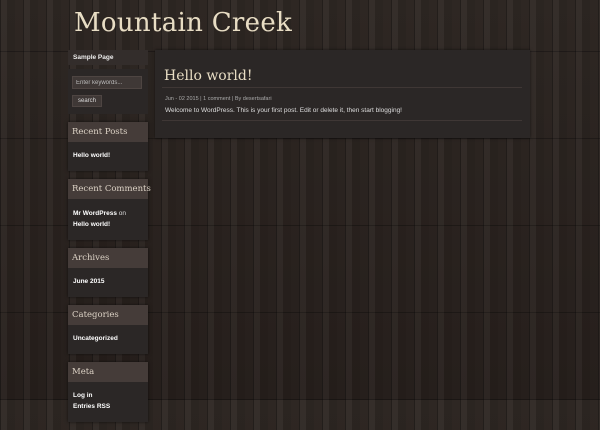 Image resolution: width=600 pixels, height=430 pixels. What do you see at coordinates (108, 272) in the screenshot?
I see `archives-widget: Archives June 2015` at bounding box center [108, 272].